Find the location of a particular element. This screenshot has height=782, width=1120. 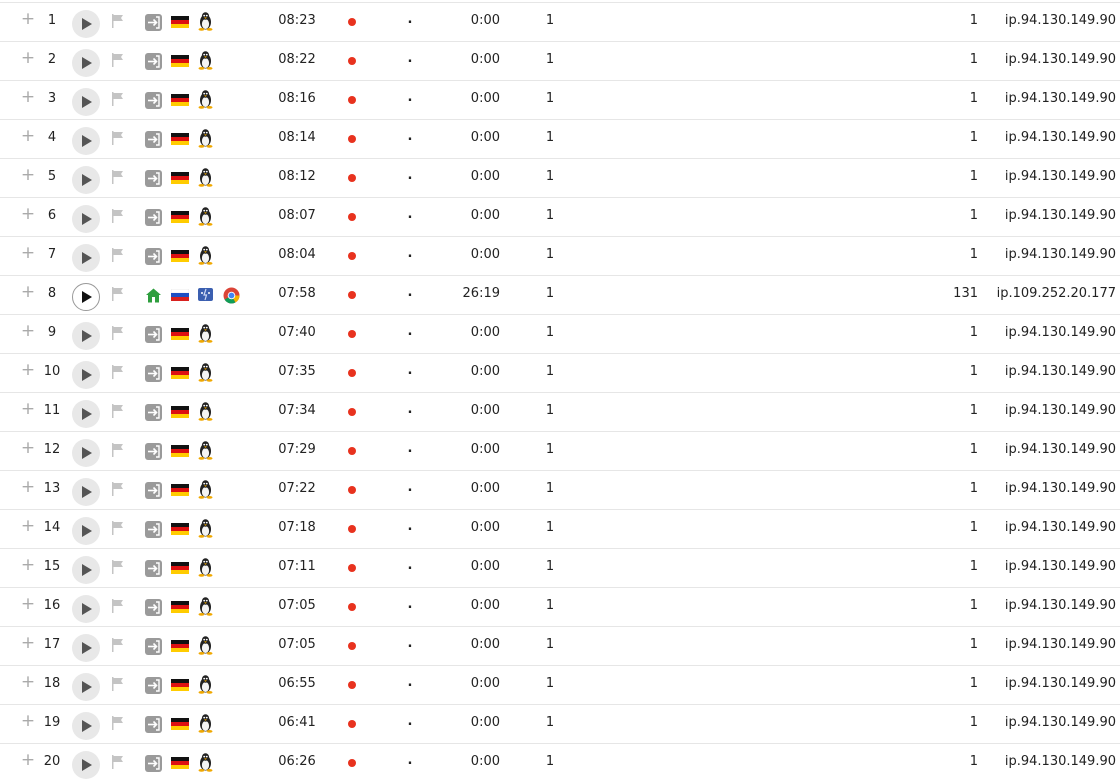

table-row: + 5 08:12 . 0:00 1 1 ip.94.130.149.90 is located at coordinates (560, 177).